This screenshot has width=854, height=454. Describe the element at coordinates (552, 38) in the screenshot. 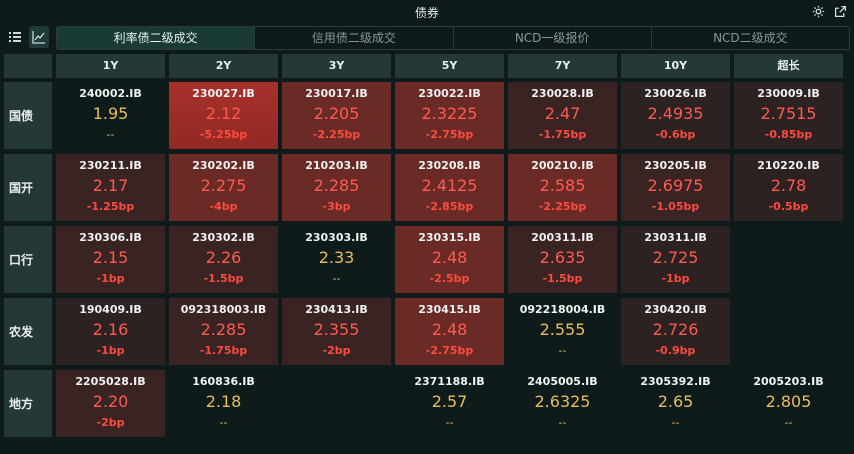

I see `tab-ncd-primary-quote: NCD一级报价` at that location.